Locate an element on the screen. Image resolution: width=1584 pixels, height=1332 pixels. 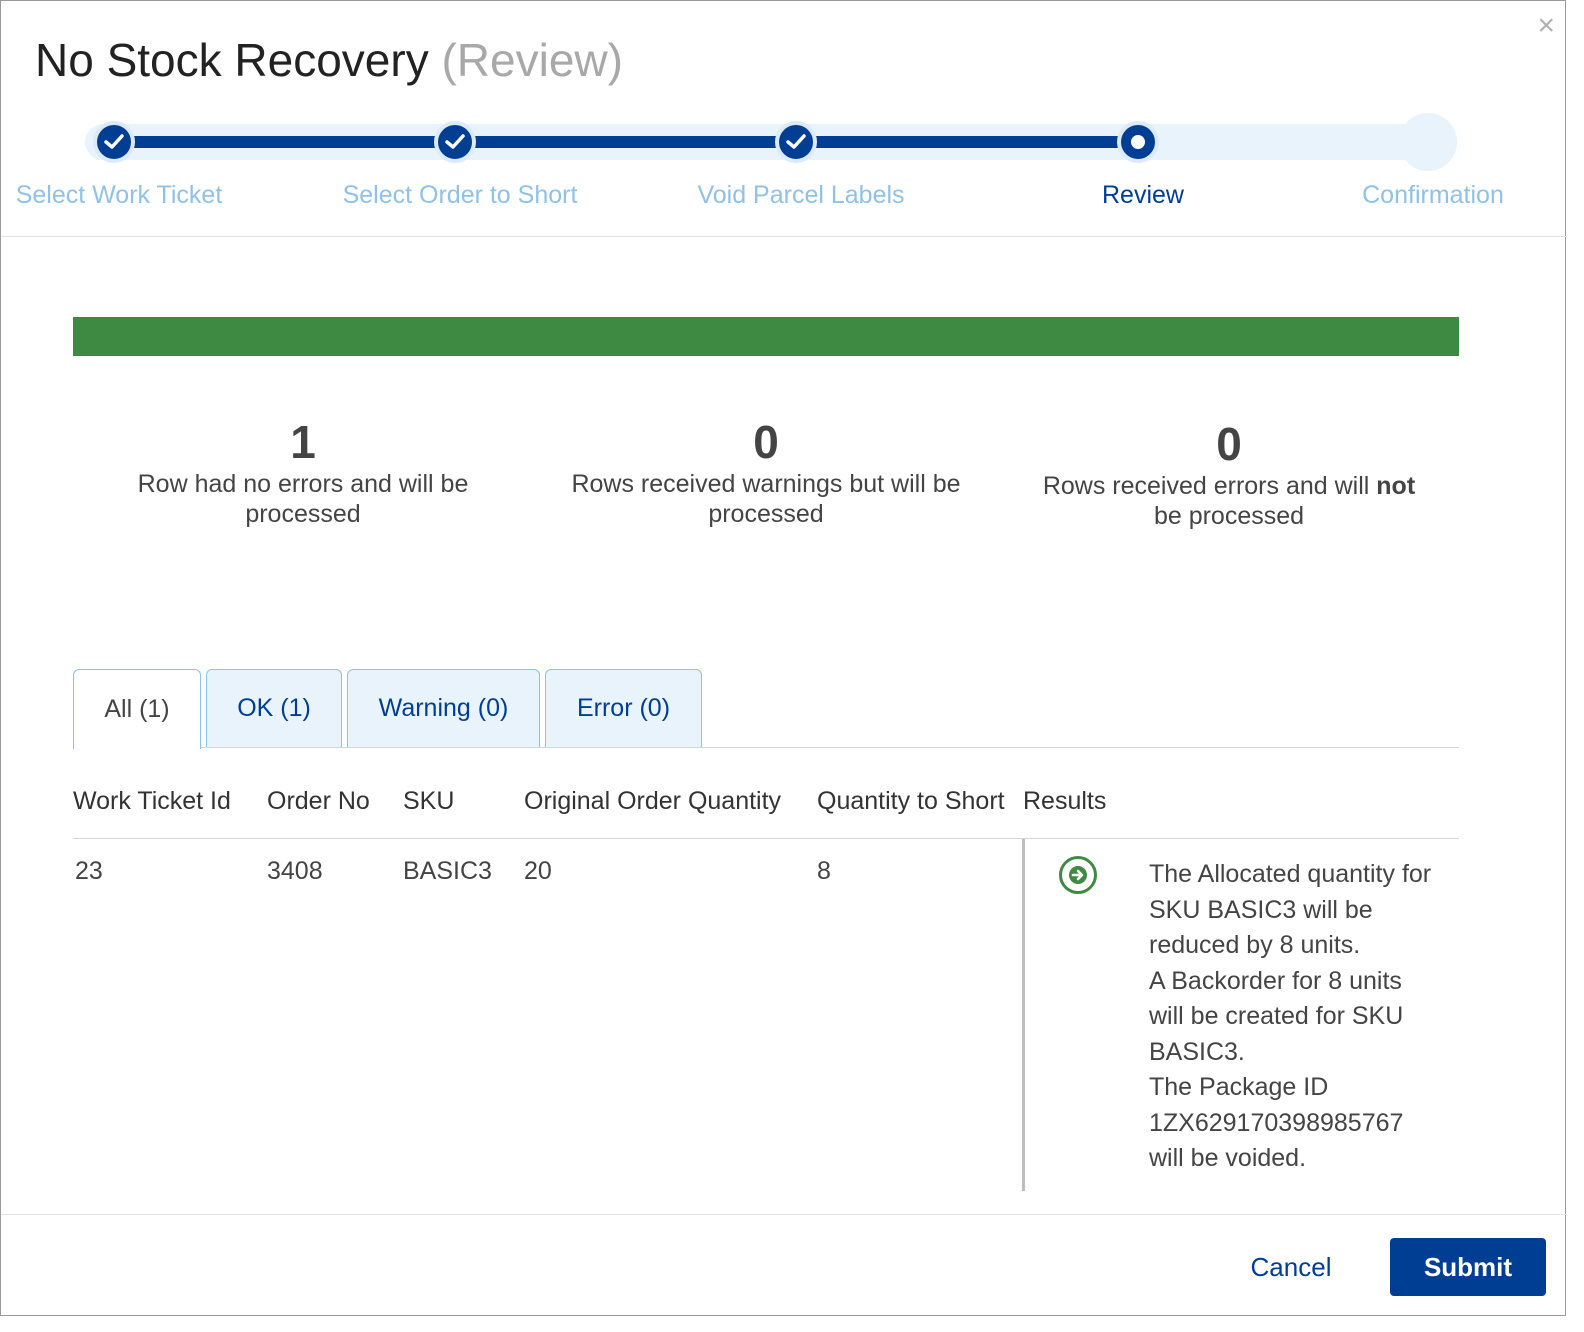
results-column-separator is located at coordinates (1023, 1015).